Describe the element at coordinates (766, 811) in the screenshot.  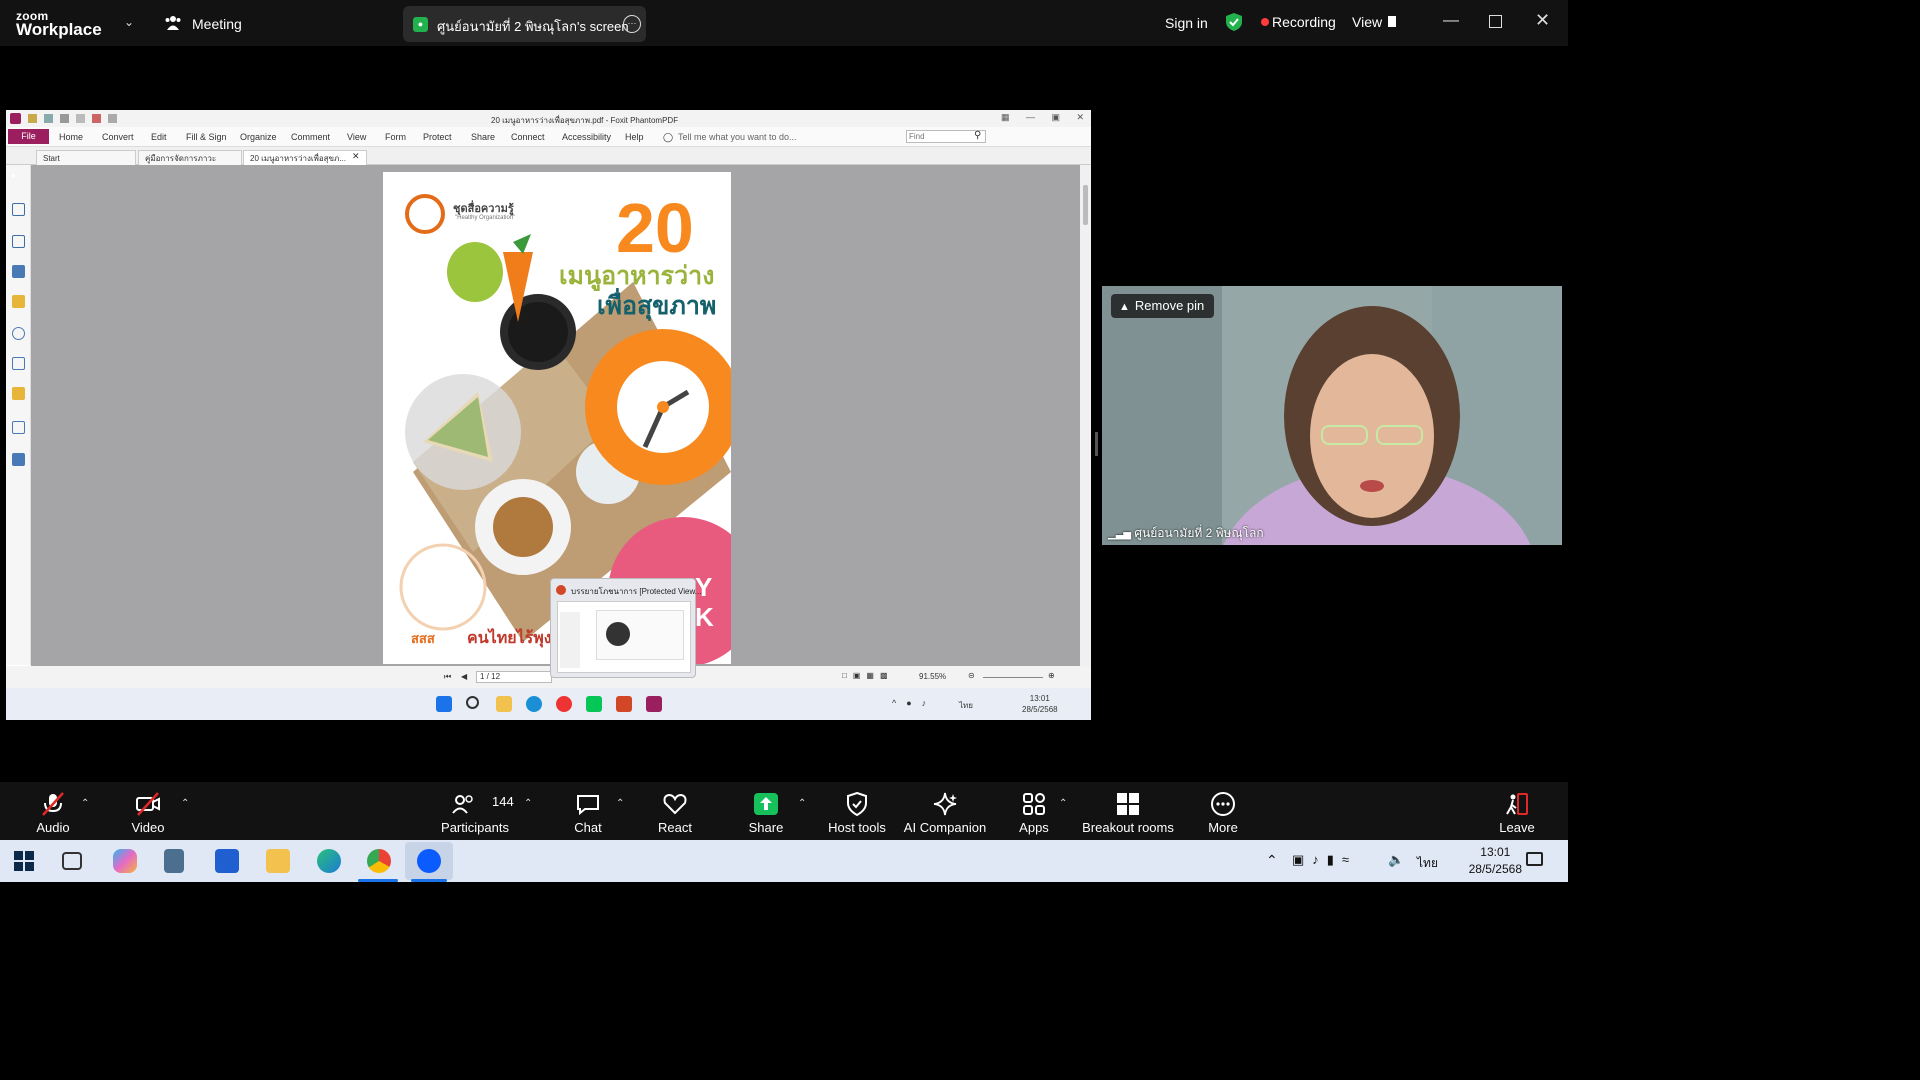
I see `share-button: Share` at that location.